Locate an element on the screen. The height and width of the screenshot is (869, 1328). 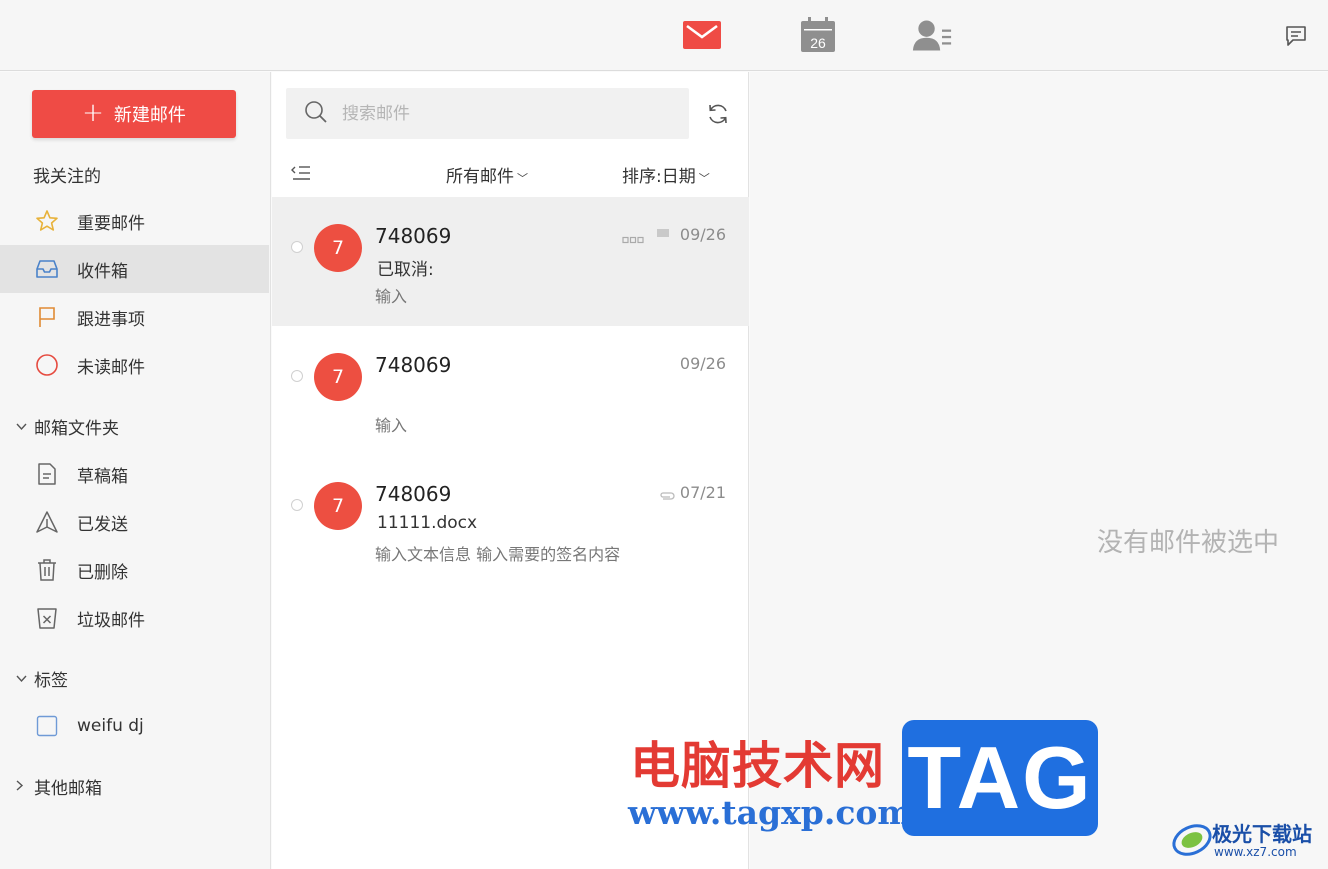
sidebar-item-label: 重要邮件 is located at coordinates (111, 223).